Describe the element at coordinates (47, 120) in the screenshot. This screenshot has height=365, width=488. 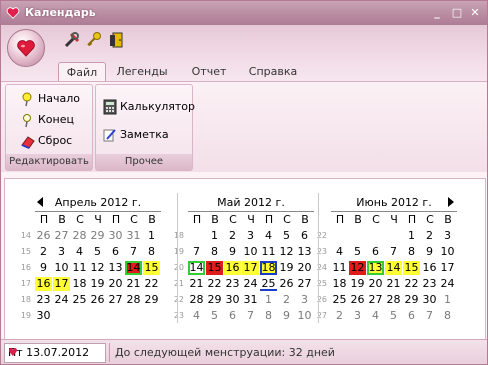
I see `end-button: Конец` at that location.